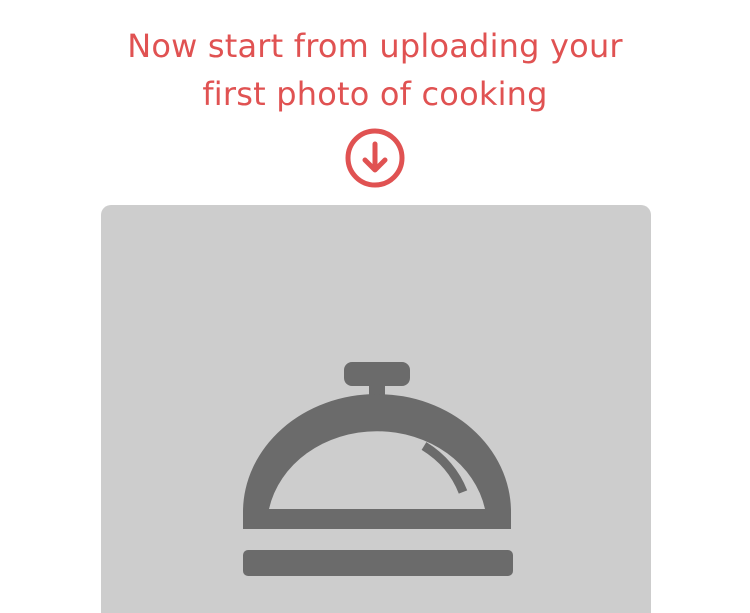 The height and width of the screenshot is (613, 750). Describe the element at coordinates (379, 472) in the screenshot. I see `food-cloche-icon` at that location.